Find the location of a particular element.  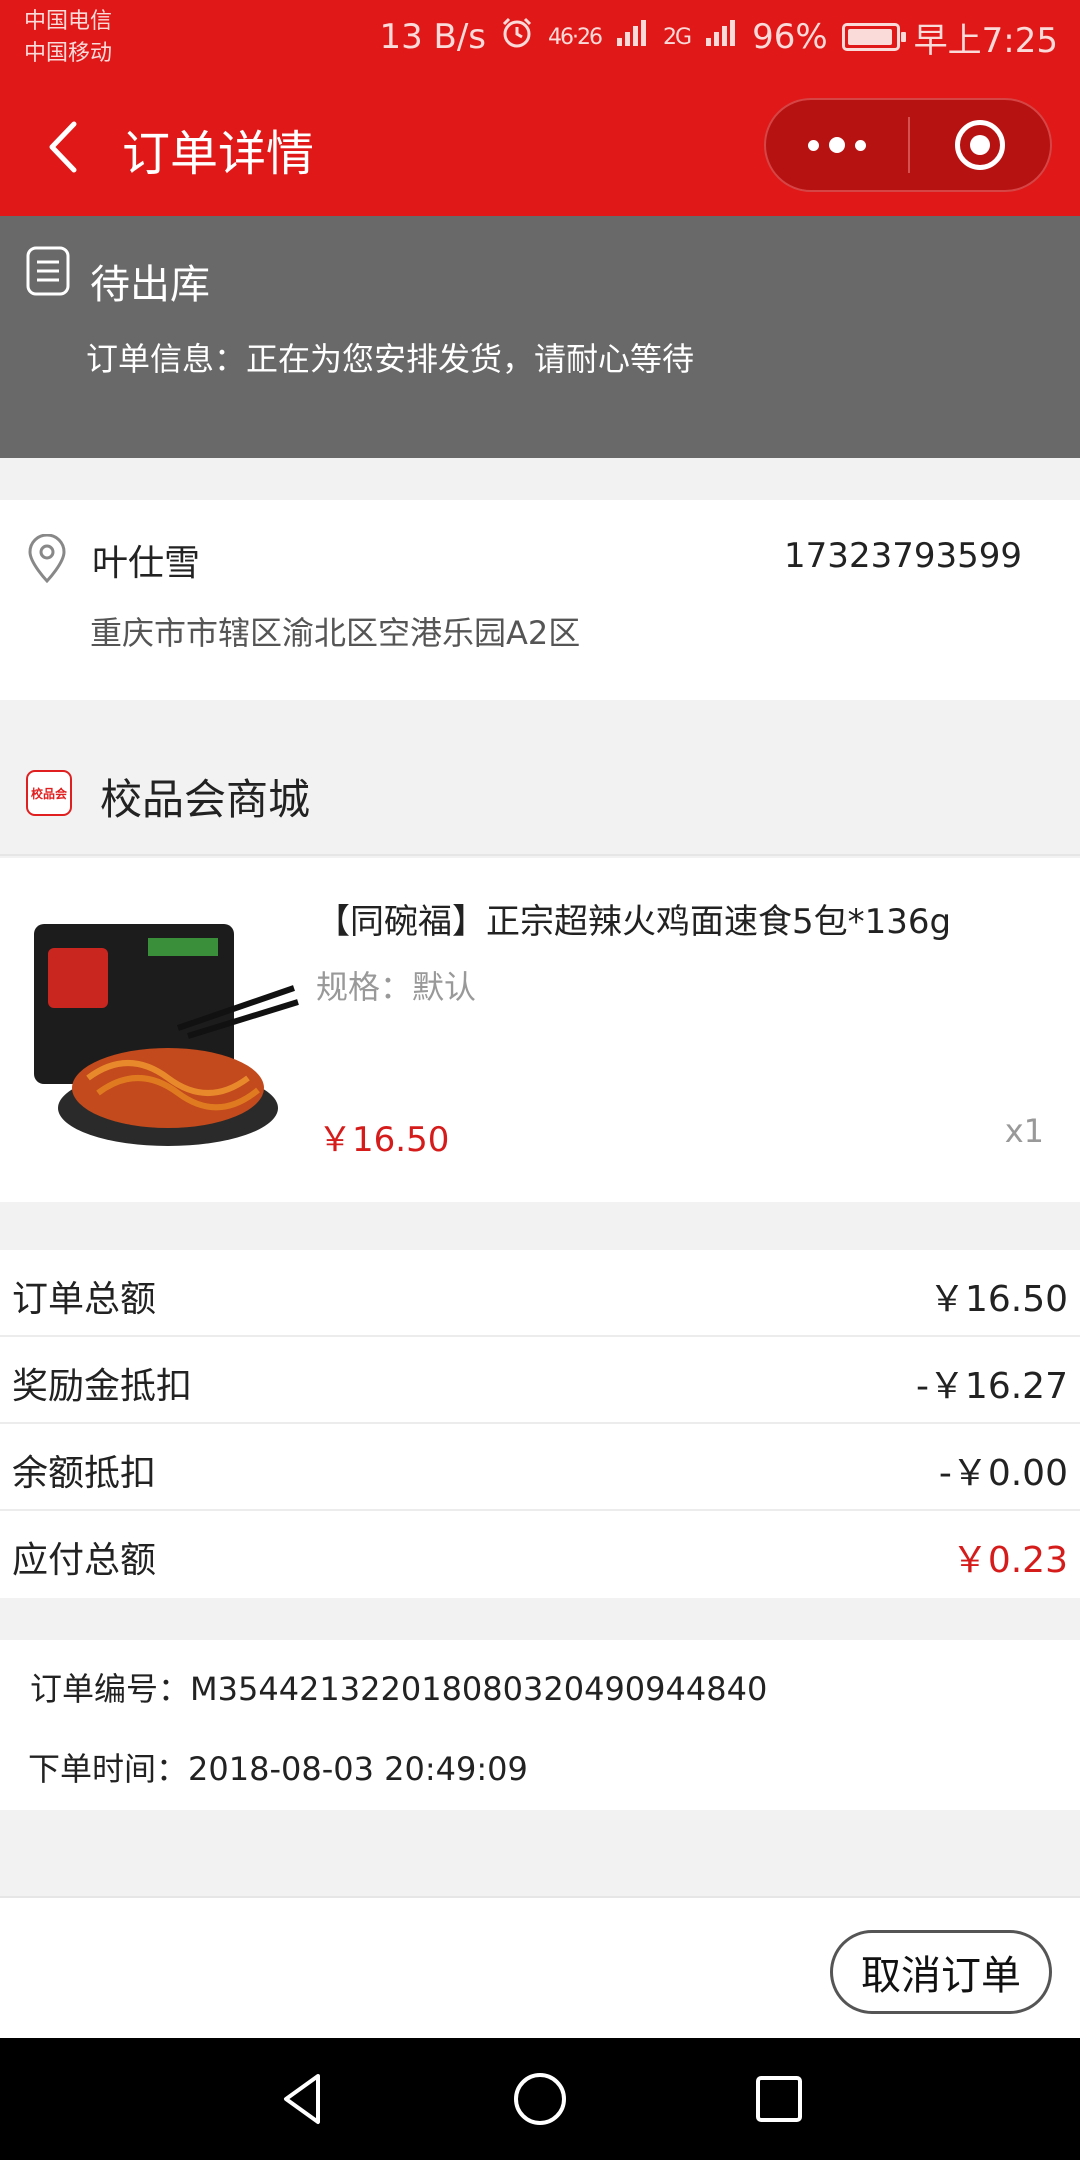

recipient-name: 叶仕雪 is located at coordinates (146, 563).